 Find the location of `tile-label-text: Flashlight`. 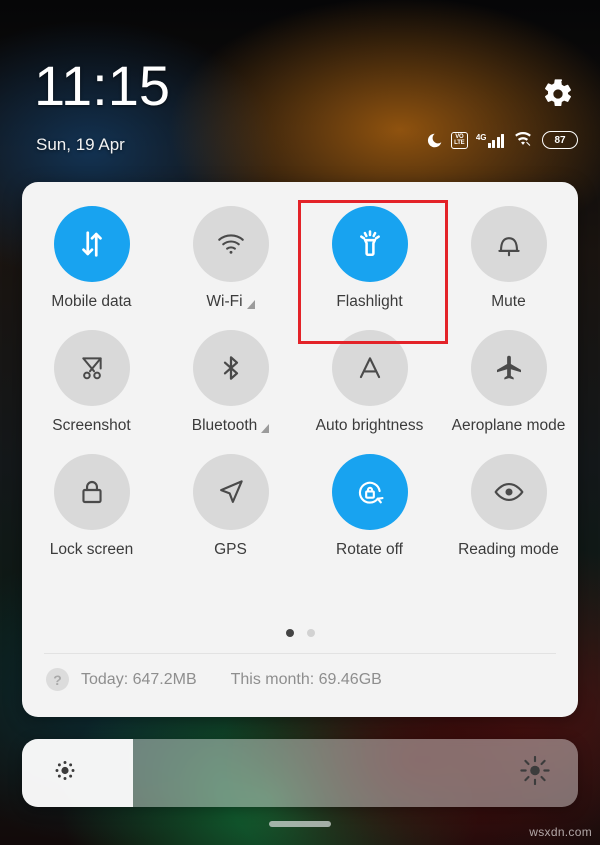

tile-label-text: Flashlight is located at coordinates (369, 301).